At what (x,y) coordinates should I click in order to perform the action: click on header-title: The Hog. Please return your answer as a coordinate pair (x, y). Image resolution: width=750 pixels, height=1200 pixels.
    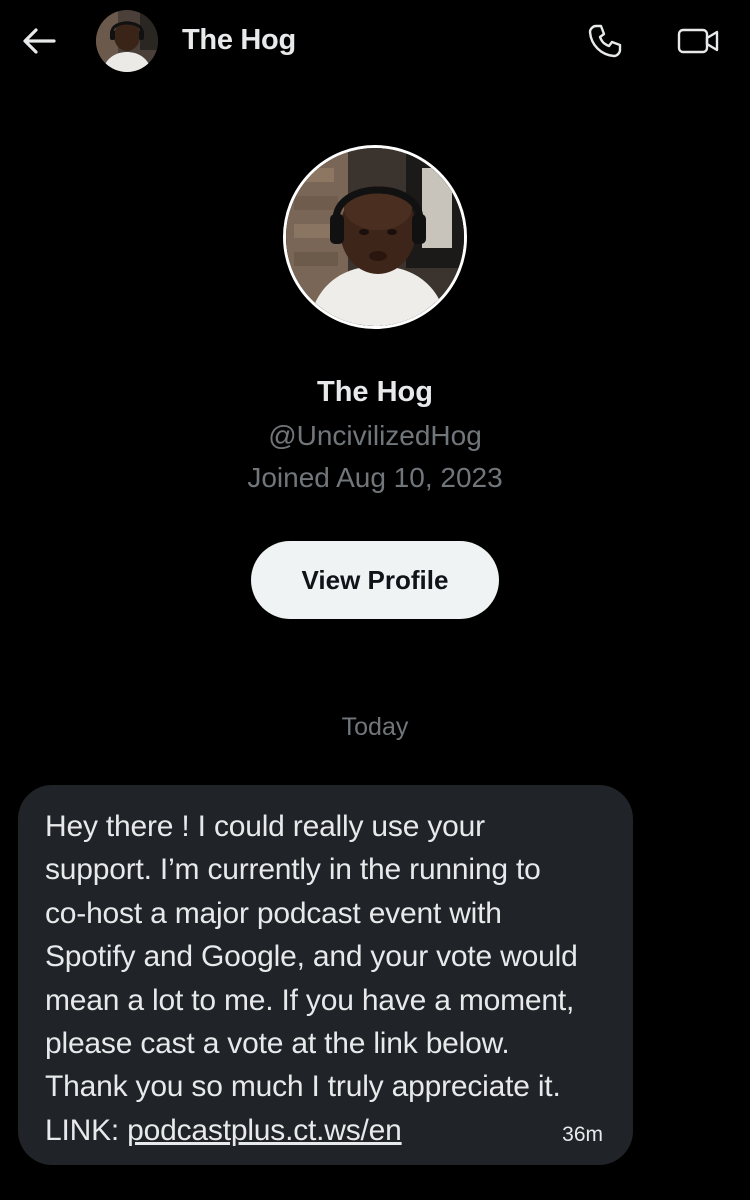
    Looking at the image, I should click on (239, 40).